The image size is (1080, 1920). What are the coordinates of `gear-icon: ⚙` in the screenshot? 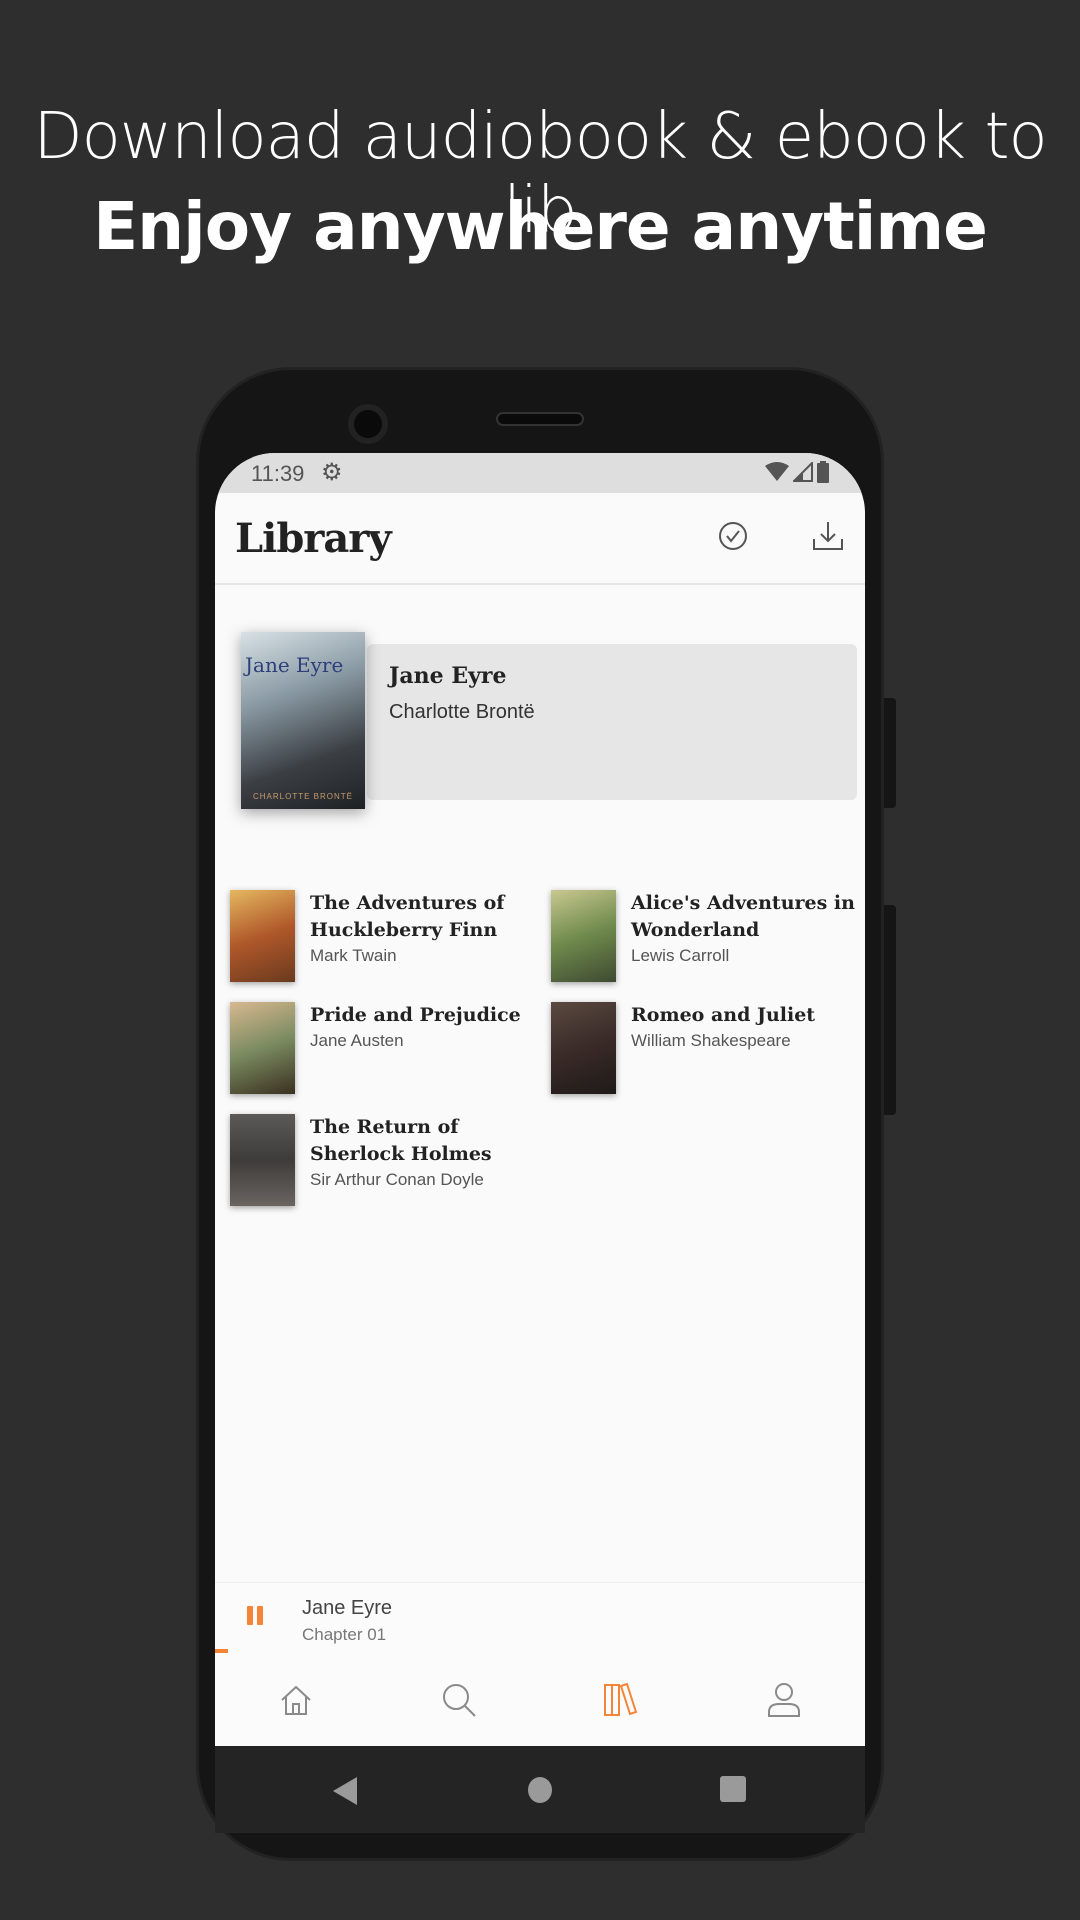 It's located at (332, 472).